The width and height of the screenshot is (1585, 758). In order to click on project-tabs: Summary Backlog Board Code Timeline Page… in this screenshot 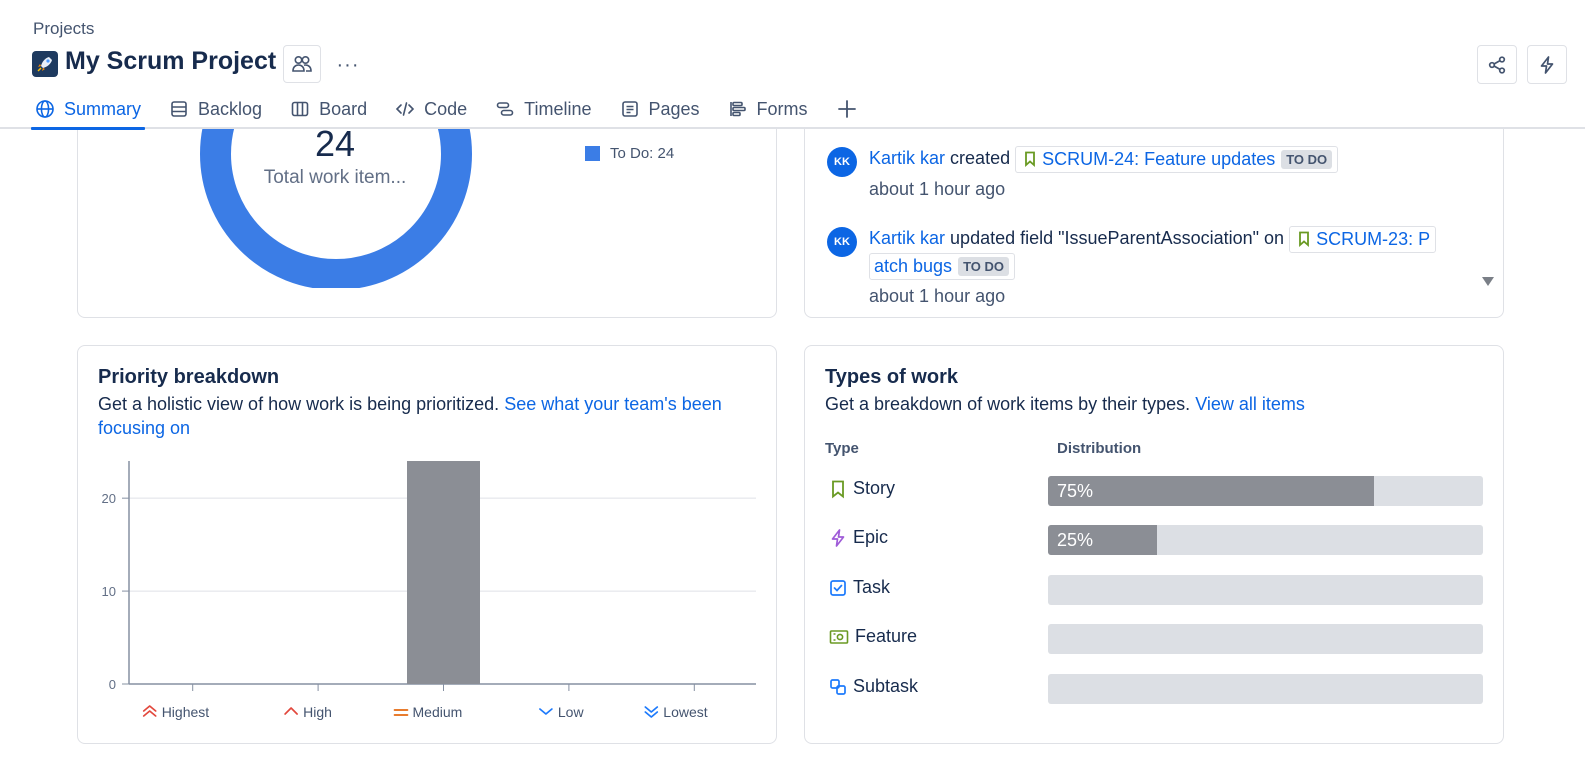, I will do `click(446, 111)`.